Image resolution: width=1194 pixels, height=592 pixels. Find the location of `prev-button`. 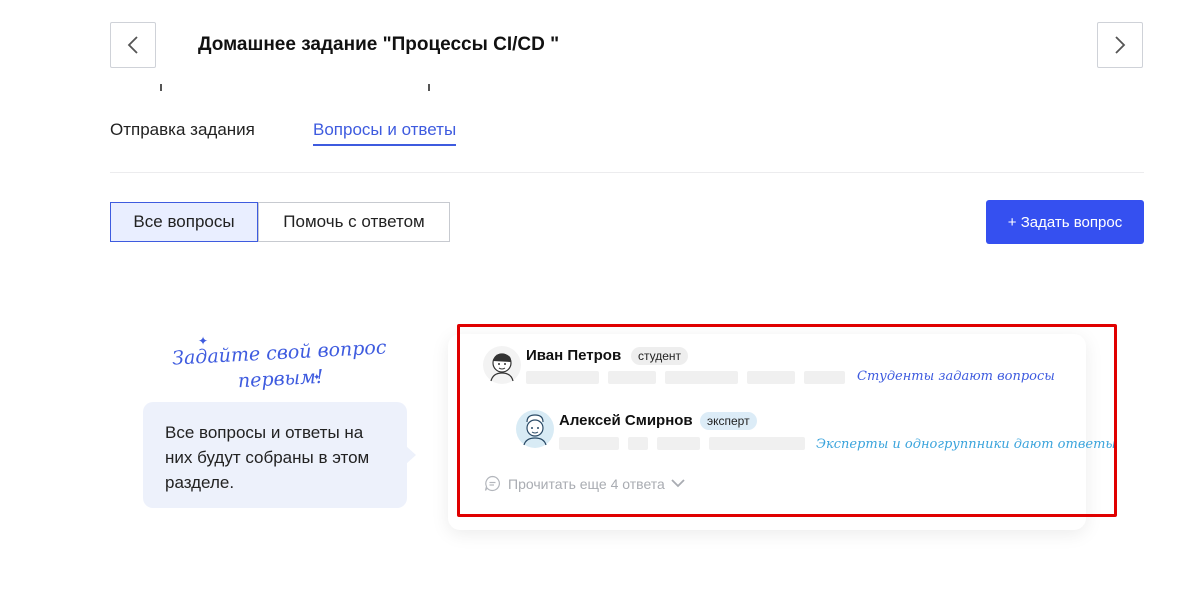

prev-button is located at coordinates (133, 45).